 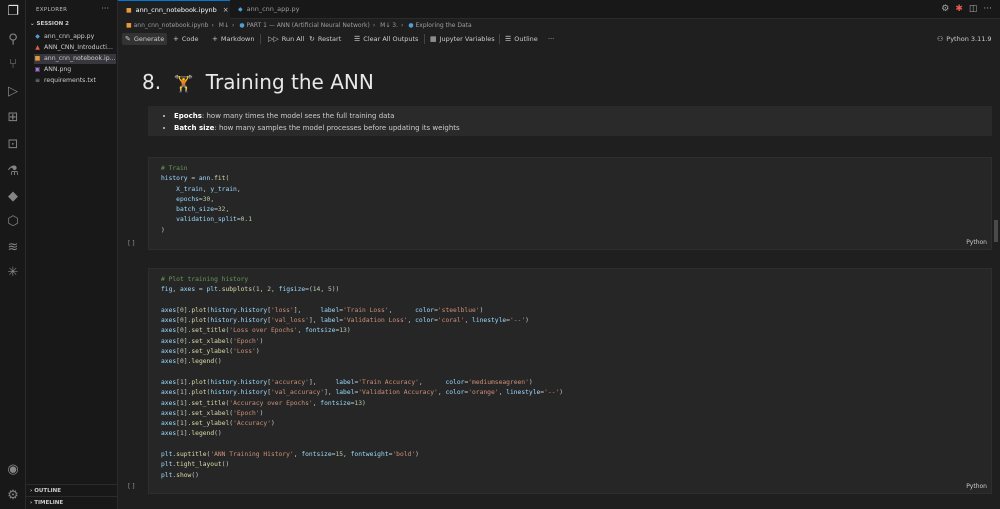 I want to click on run-all-button: ▷▷ Run All, so click(x=286, y=39).